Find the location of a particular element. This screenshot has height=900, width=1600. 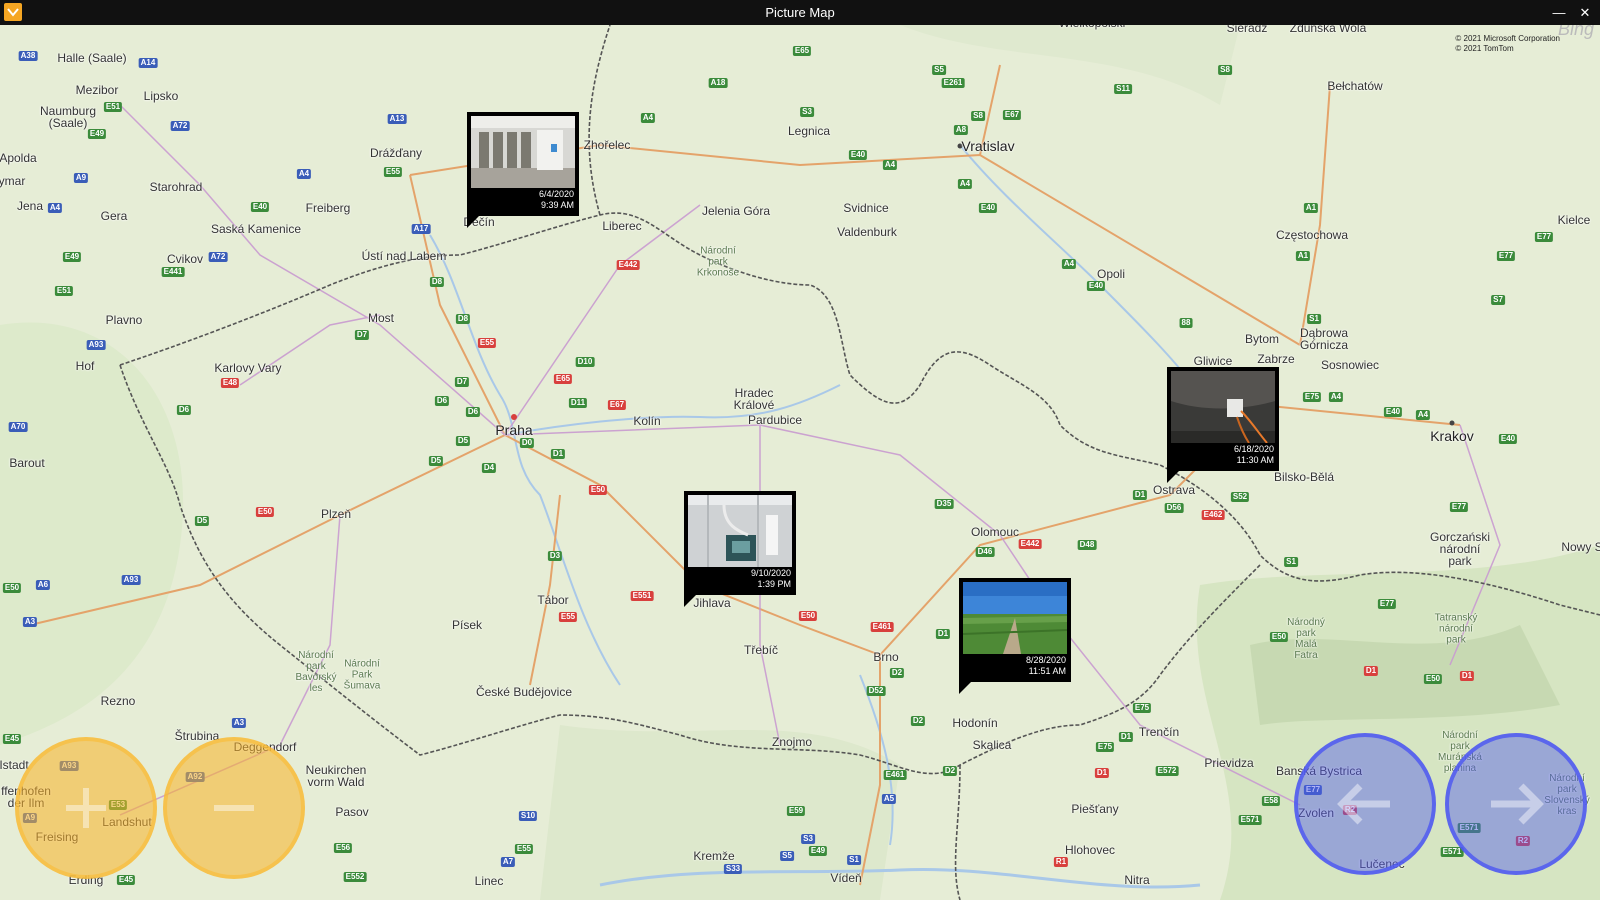

road-shield: A17 is located at coordinates (421, 229).